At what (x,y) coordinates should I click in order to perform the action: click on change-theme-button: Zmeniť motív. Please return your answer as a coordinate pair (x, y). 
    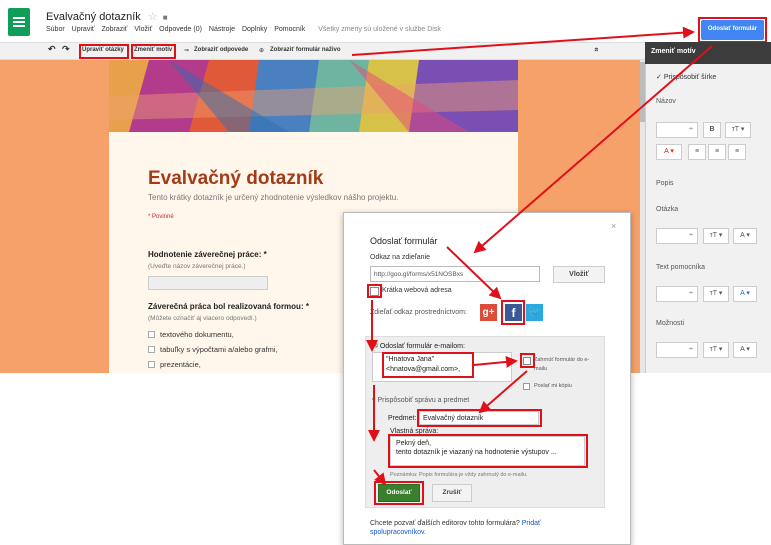
    Looking at the image, I should click on (153, 50).